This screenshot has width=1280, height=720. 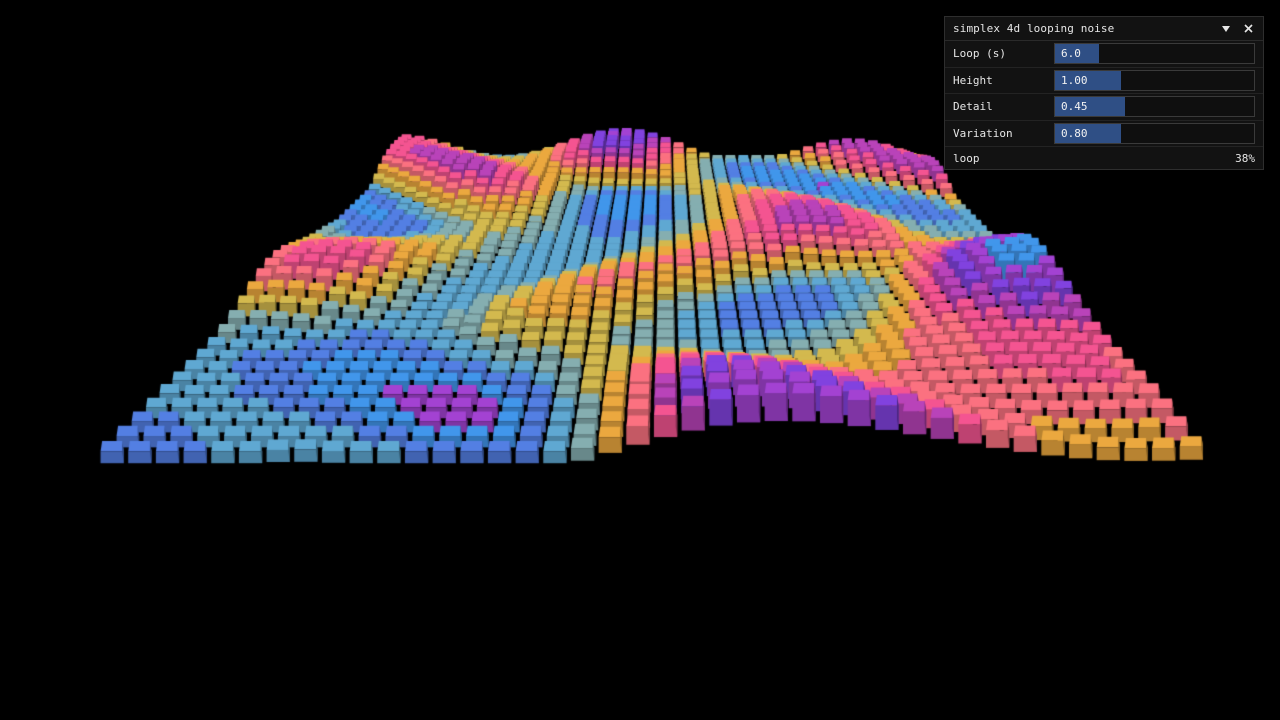 I want to click on loop-progress-row: loop 38%, so click(x=1104, y=158).